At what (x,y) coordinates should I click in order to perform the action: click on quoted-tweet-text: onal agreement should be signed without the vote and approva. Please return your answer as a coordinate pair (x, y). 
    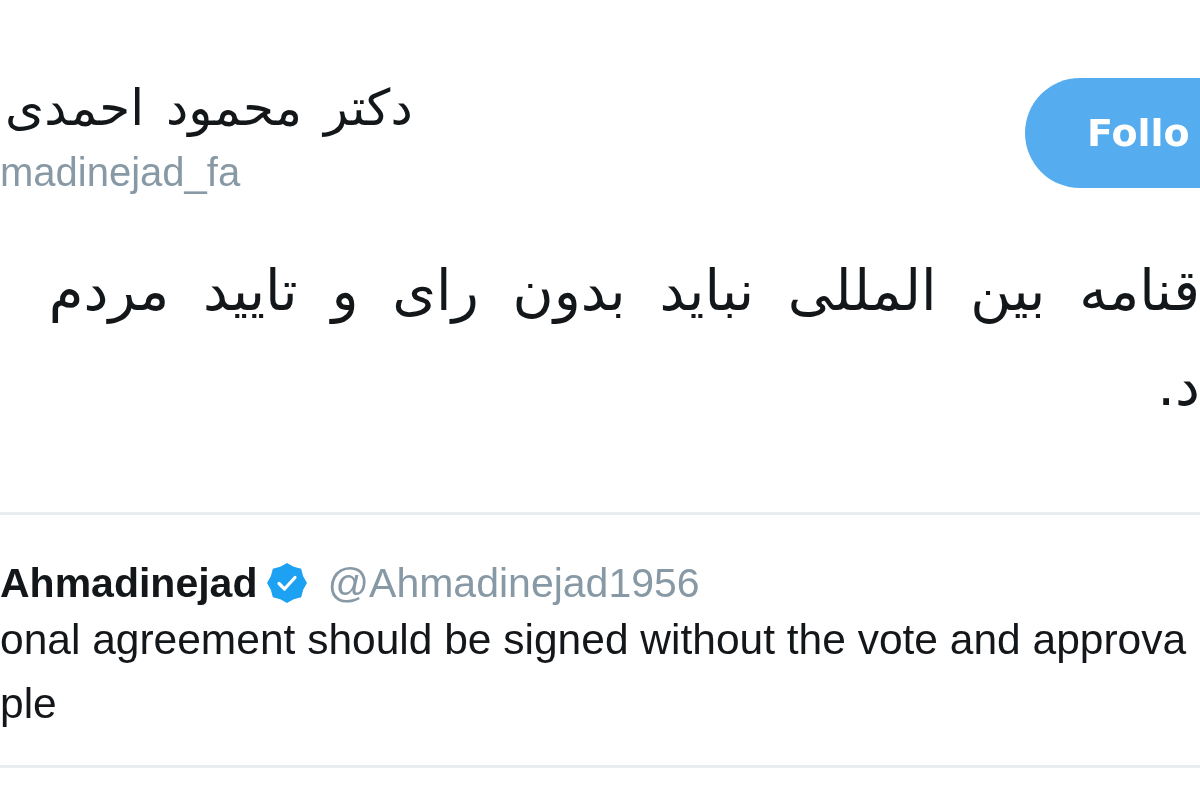
    Looking at the image, I should click on (593, 640).